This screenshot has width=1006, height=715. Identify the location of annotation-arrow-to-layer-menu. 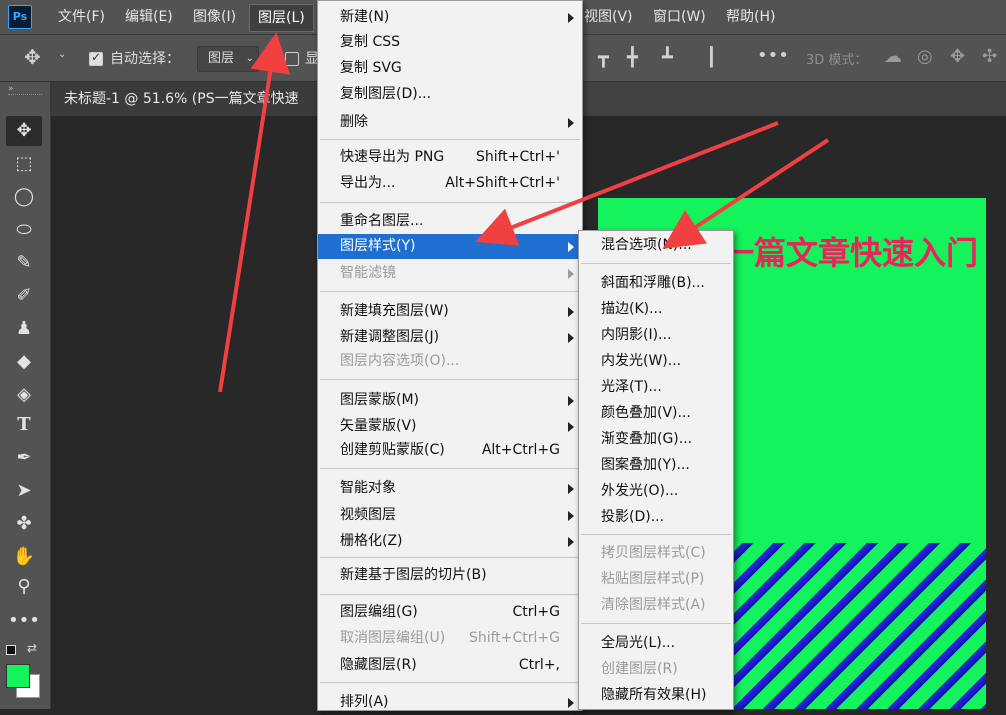
(254, 212).